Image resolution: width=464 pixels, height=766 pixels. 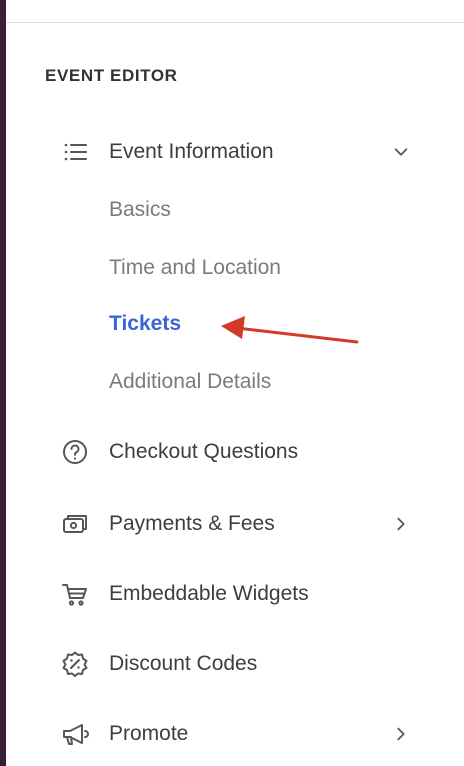 I want to click on sidebar-item-label: Discount Codes, so click(x=183, y=663).